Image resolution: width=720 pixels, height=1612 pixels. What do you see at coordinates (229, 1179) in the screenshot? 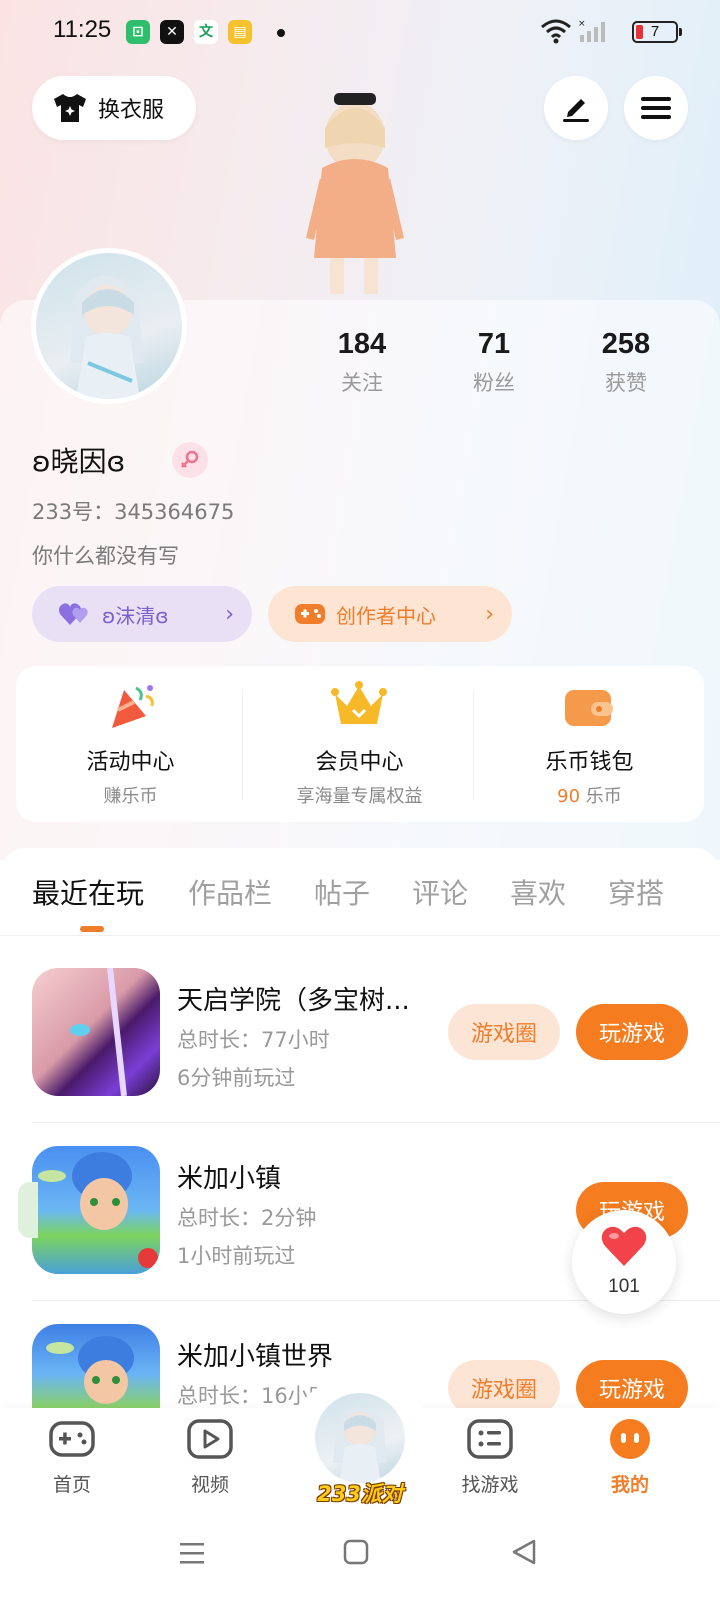
I see `game-name: 米加小镇` at bounding box center [229, 1179].